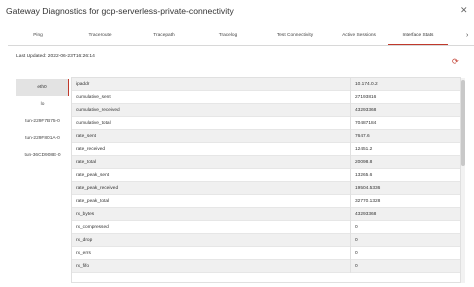 The width and height of the screenshot is (474, 287). What do you see at coordinates (42, 155) in the screenshot?
I see `interface-item-tun-36cd908e-0: tun-36CD908E-0` at bounding box center [42, 155].